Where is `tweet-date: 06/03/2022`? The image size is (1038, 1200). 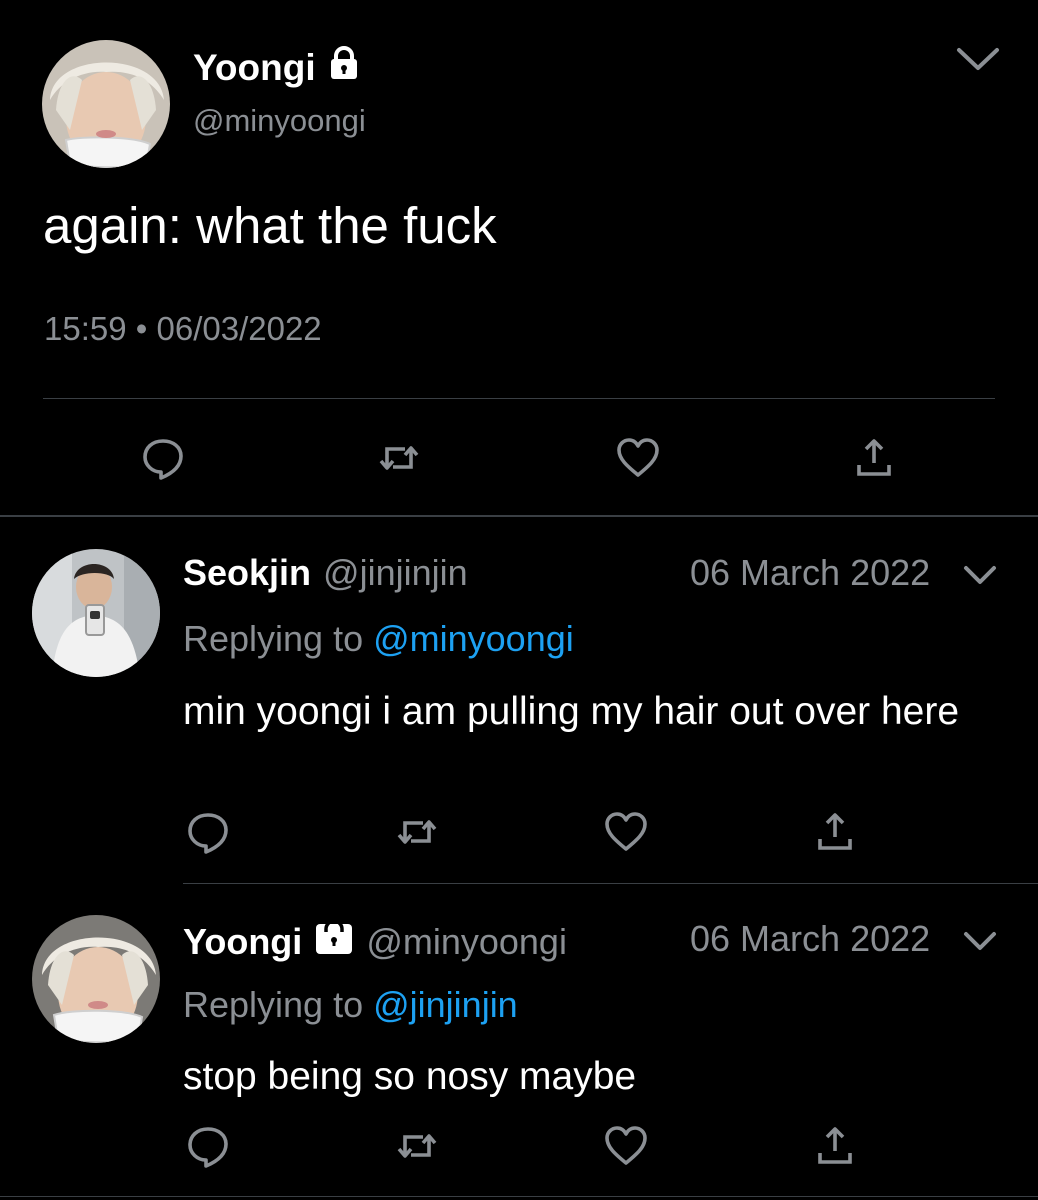 tweet-date: 06/03/2022 is located at coordinates (239, 328).